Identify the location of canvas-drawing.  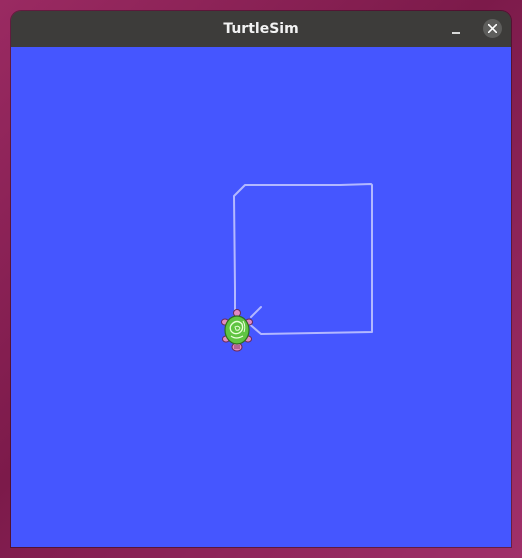
(297, 267).